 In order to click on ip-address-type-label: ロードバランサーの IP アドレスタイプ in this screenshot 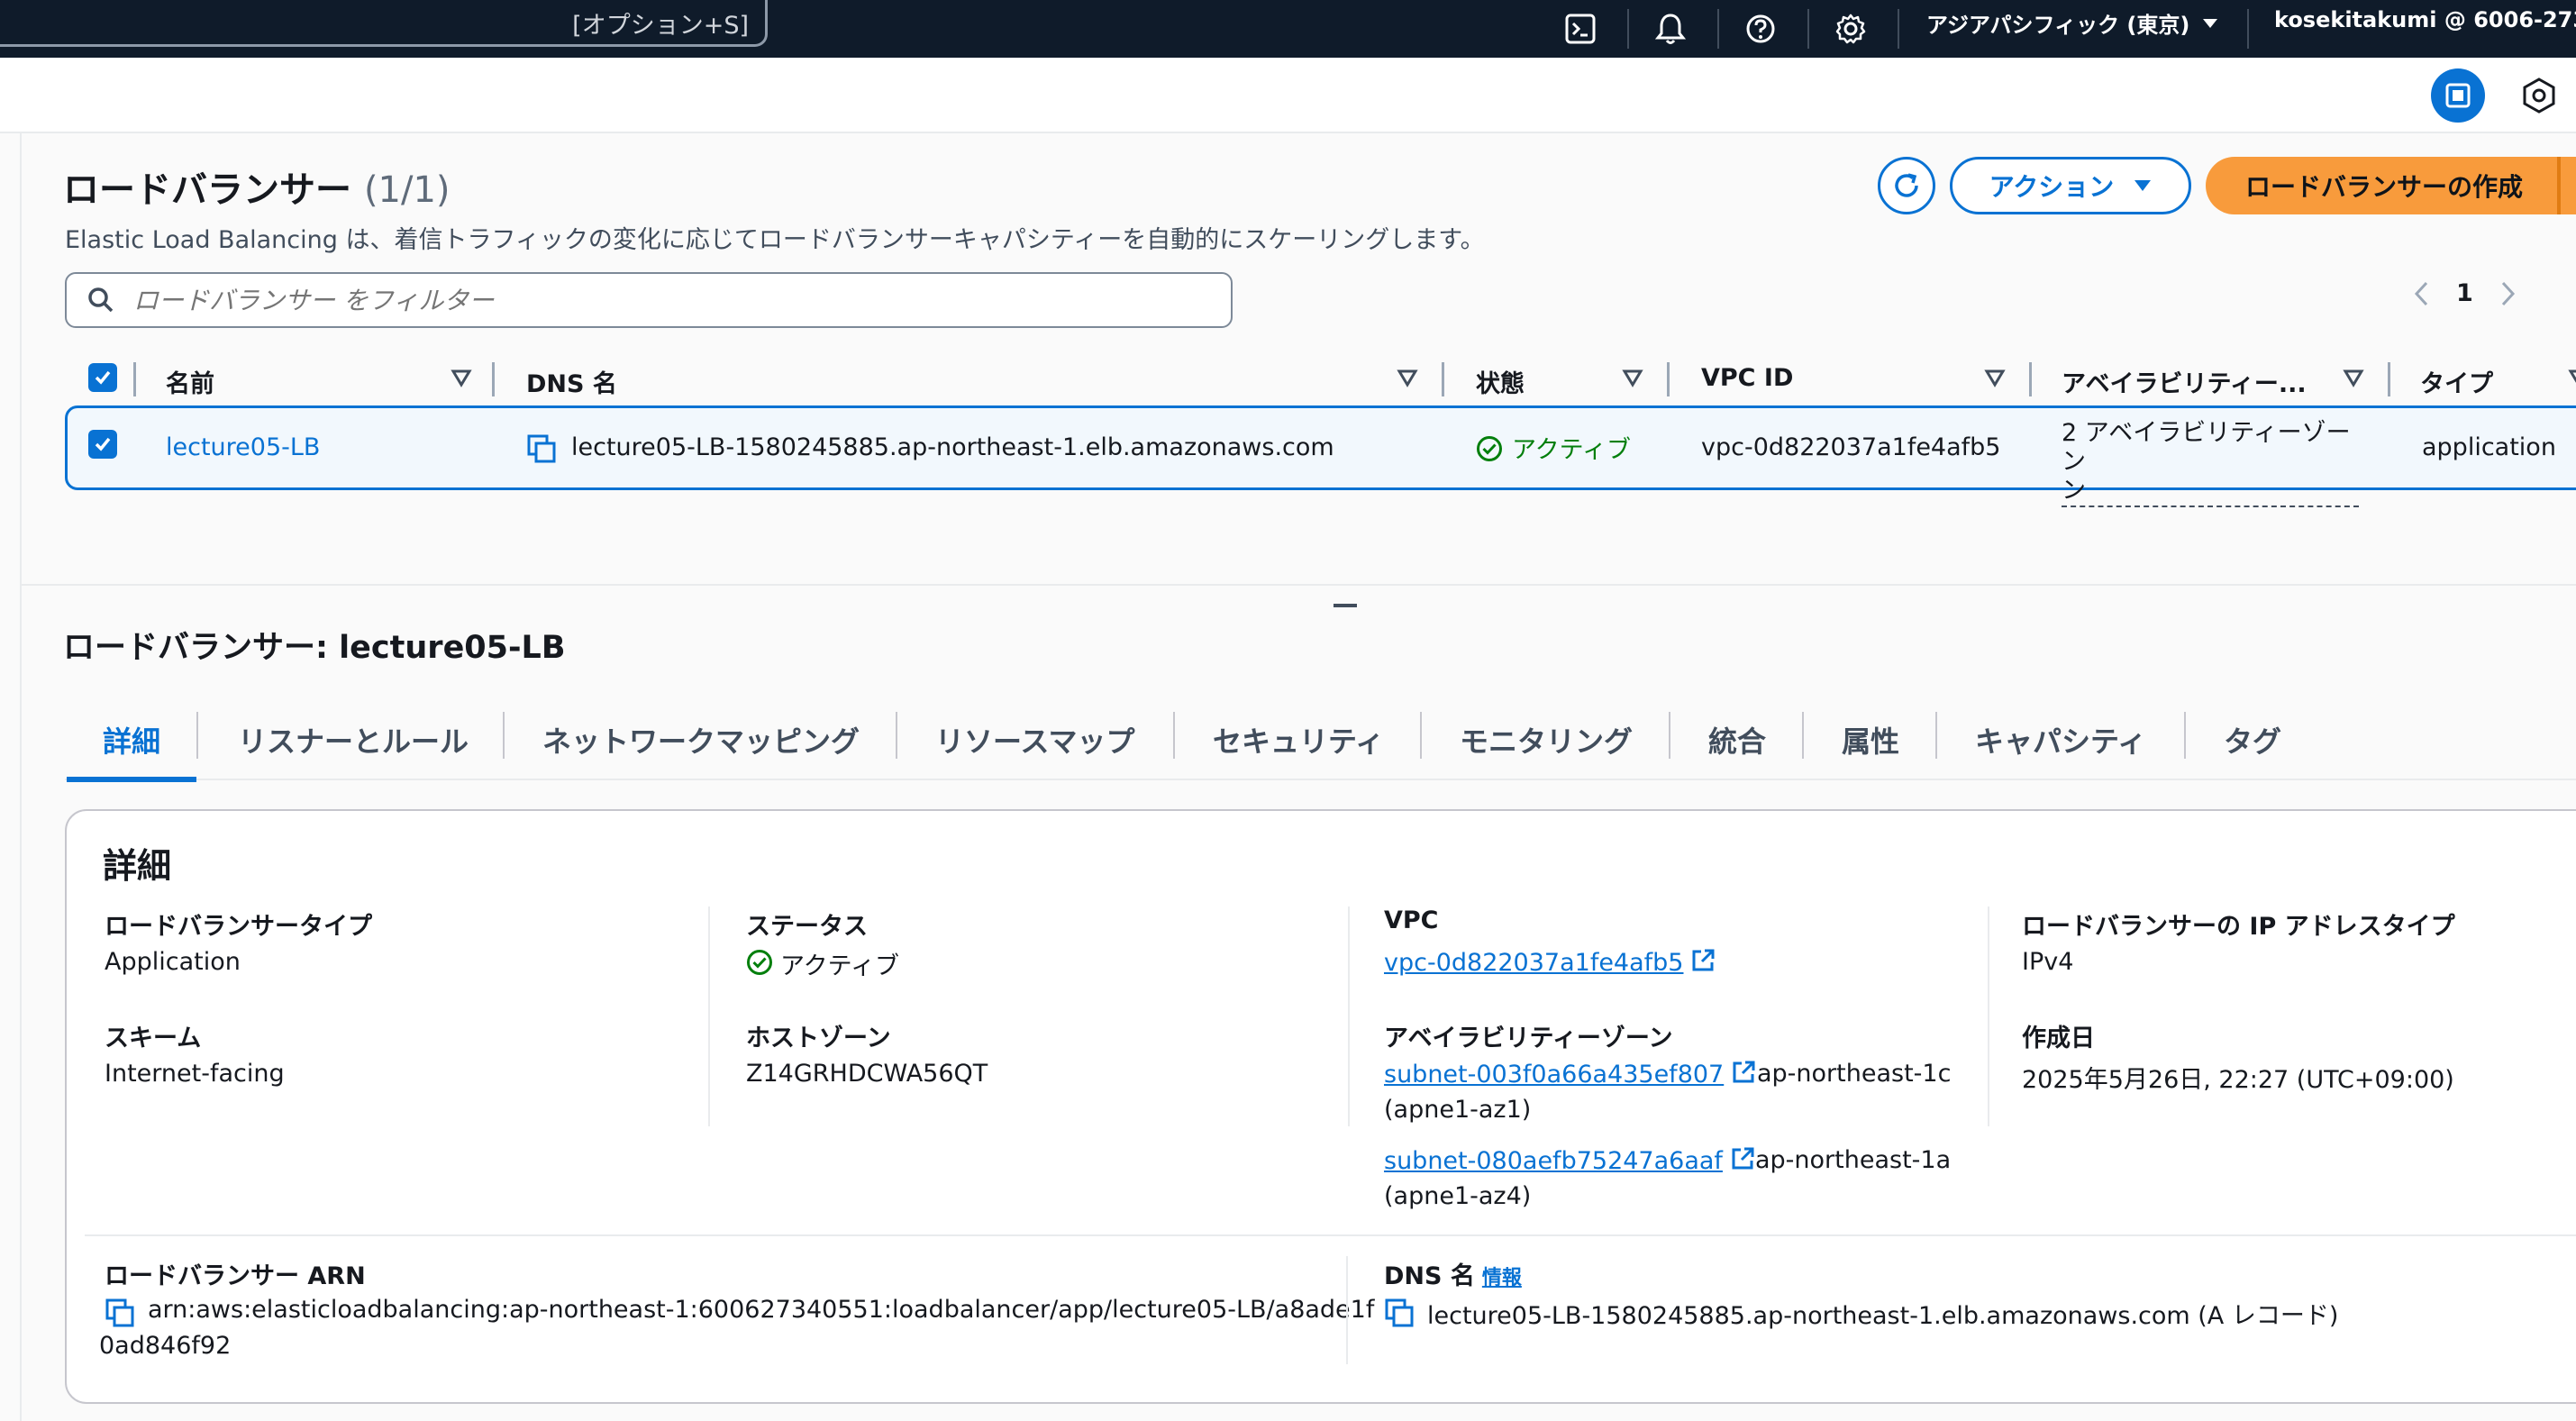, I will do `click(2238, 927)`.